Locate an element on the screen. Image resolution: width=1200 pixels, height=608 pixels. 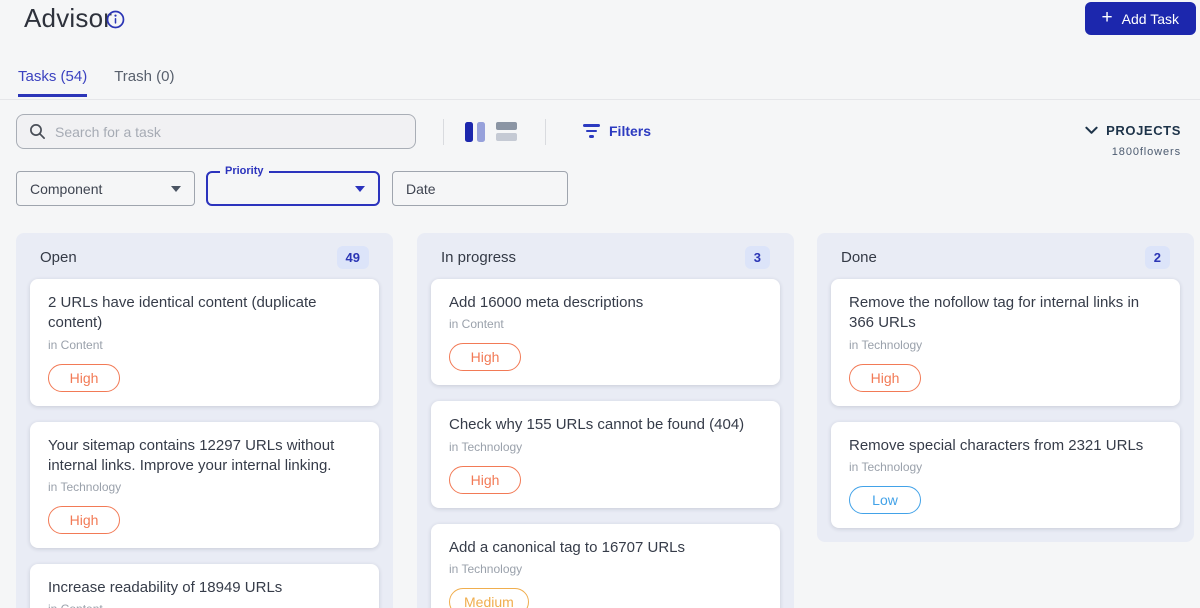
plus-icon: + is located at coordinates (1107, 17).